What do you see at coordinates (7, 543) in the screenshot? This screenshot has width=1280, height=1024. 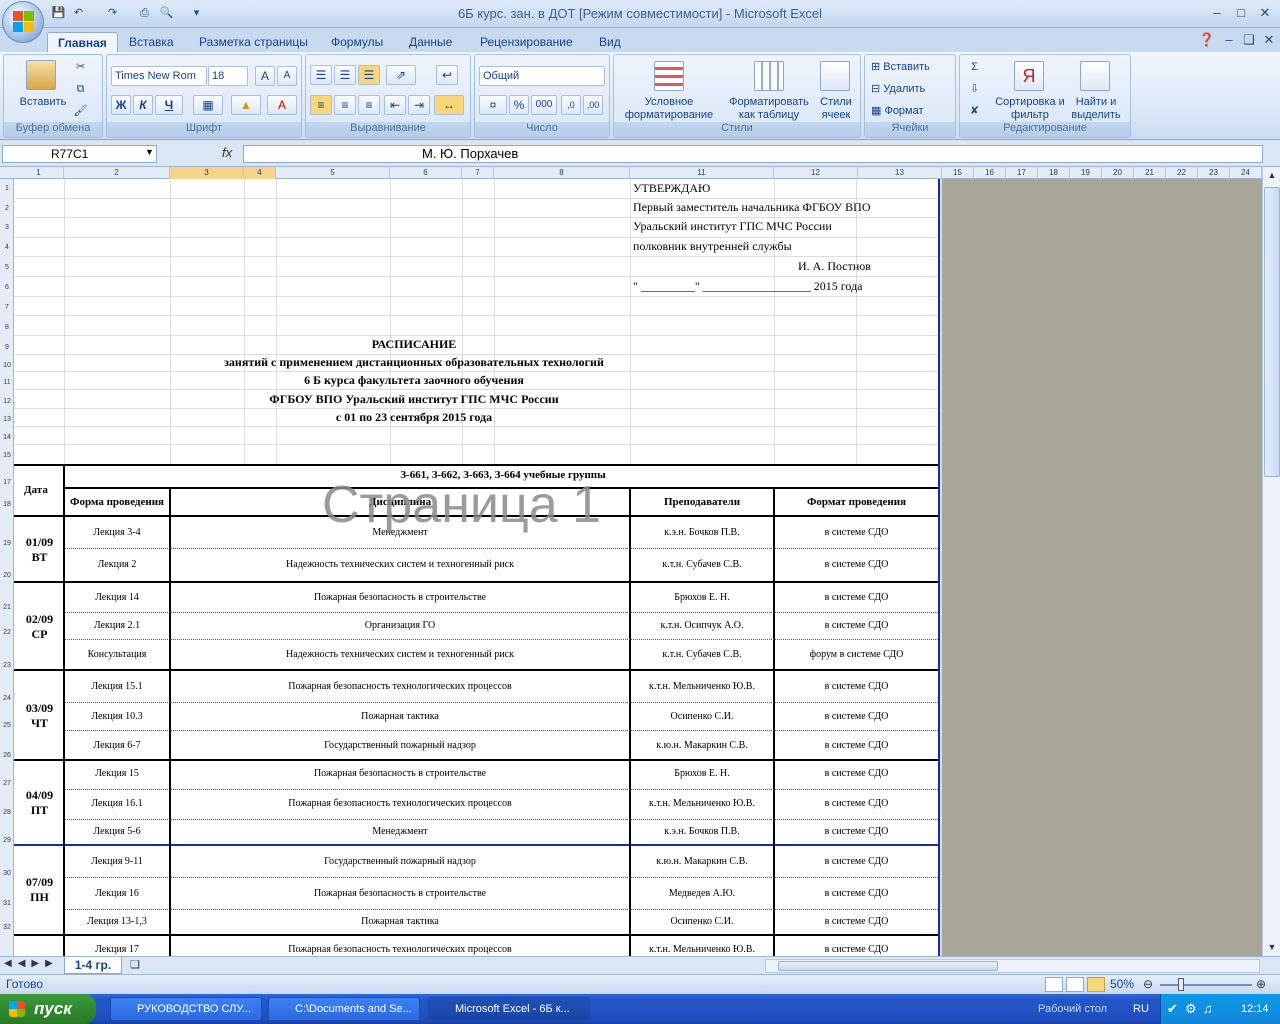 I see `row-header: 19` at bounding box center [7, 543].